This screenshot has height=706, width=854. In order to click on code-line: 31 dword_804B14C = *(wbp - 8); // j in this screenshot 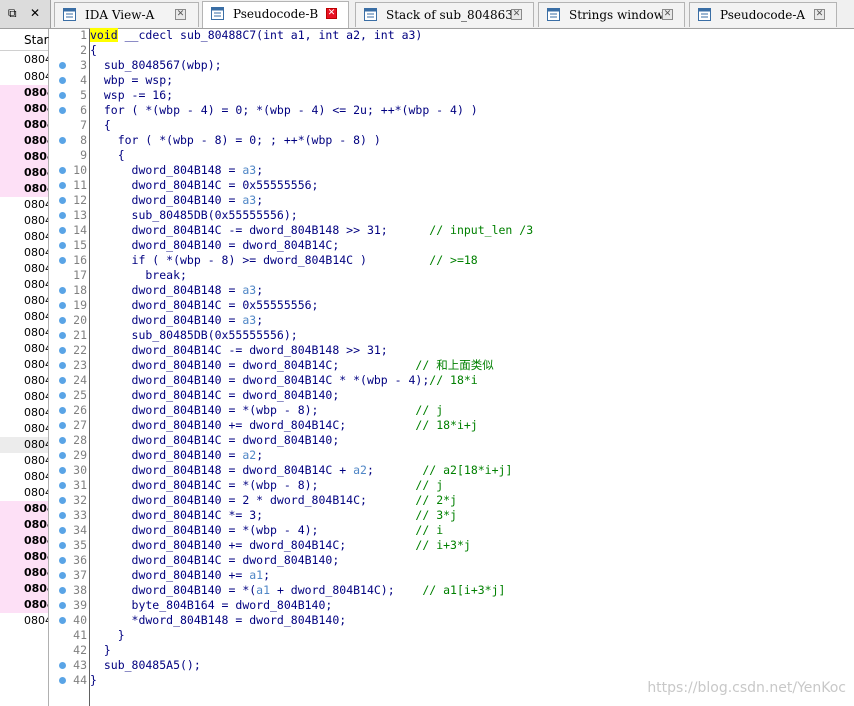, I will do `click(451, 485)`.